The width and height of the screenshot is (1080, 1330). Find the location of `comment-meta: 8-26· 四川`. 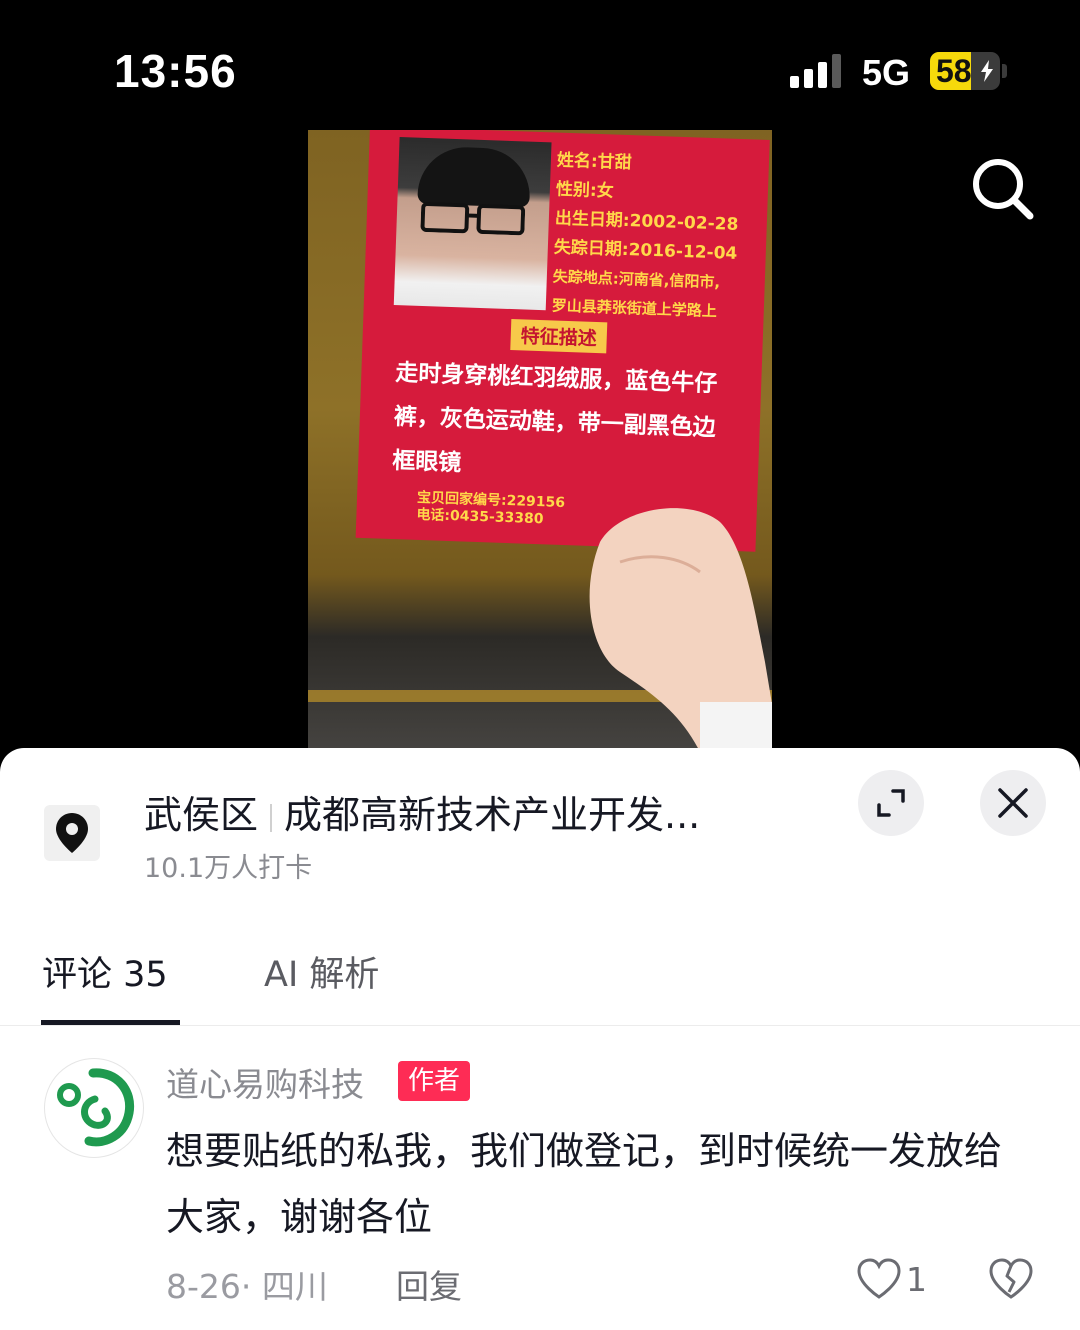

comment-meta: 8-26· 四川 is located at coordinates (247, 1286).